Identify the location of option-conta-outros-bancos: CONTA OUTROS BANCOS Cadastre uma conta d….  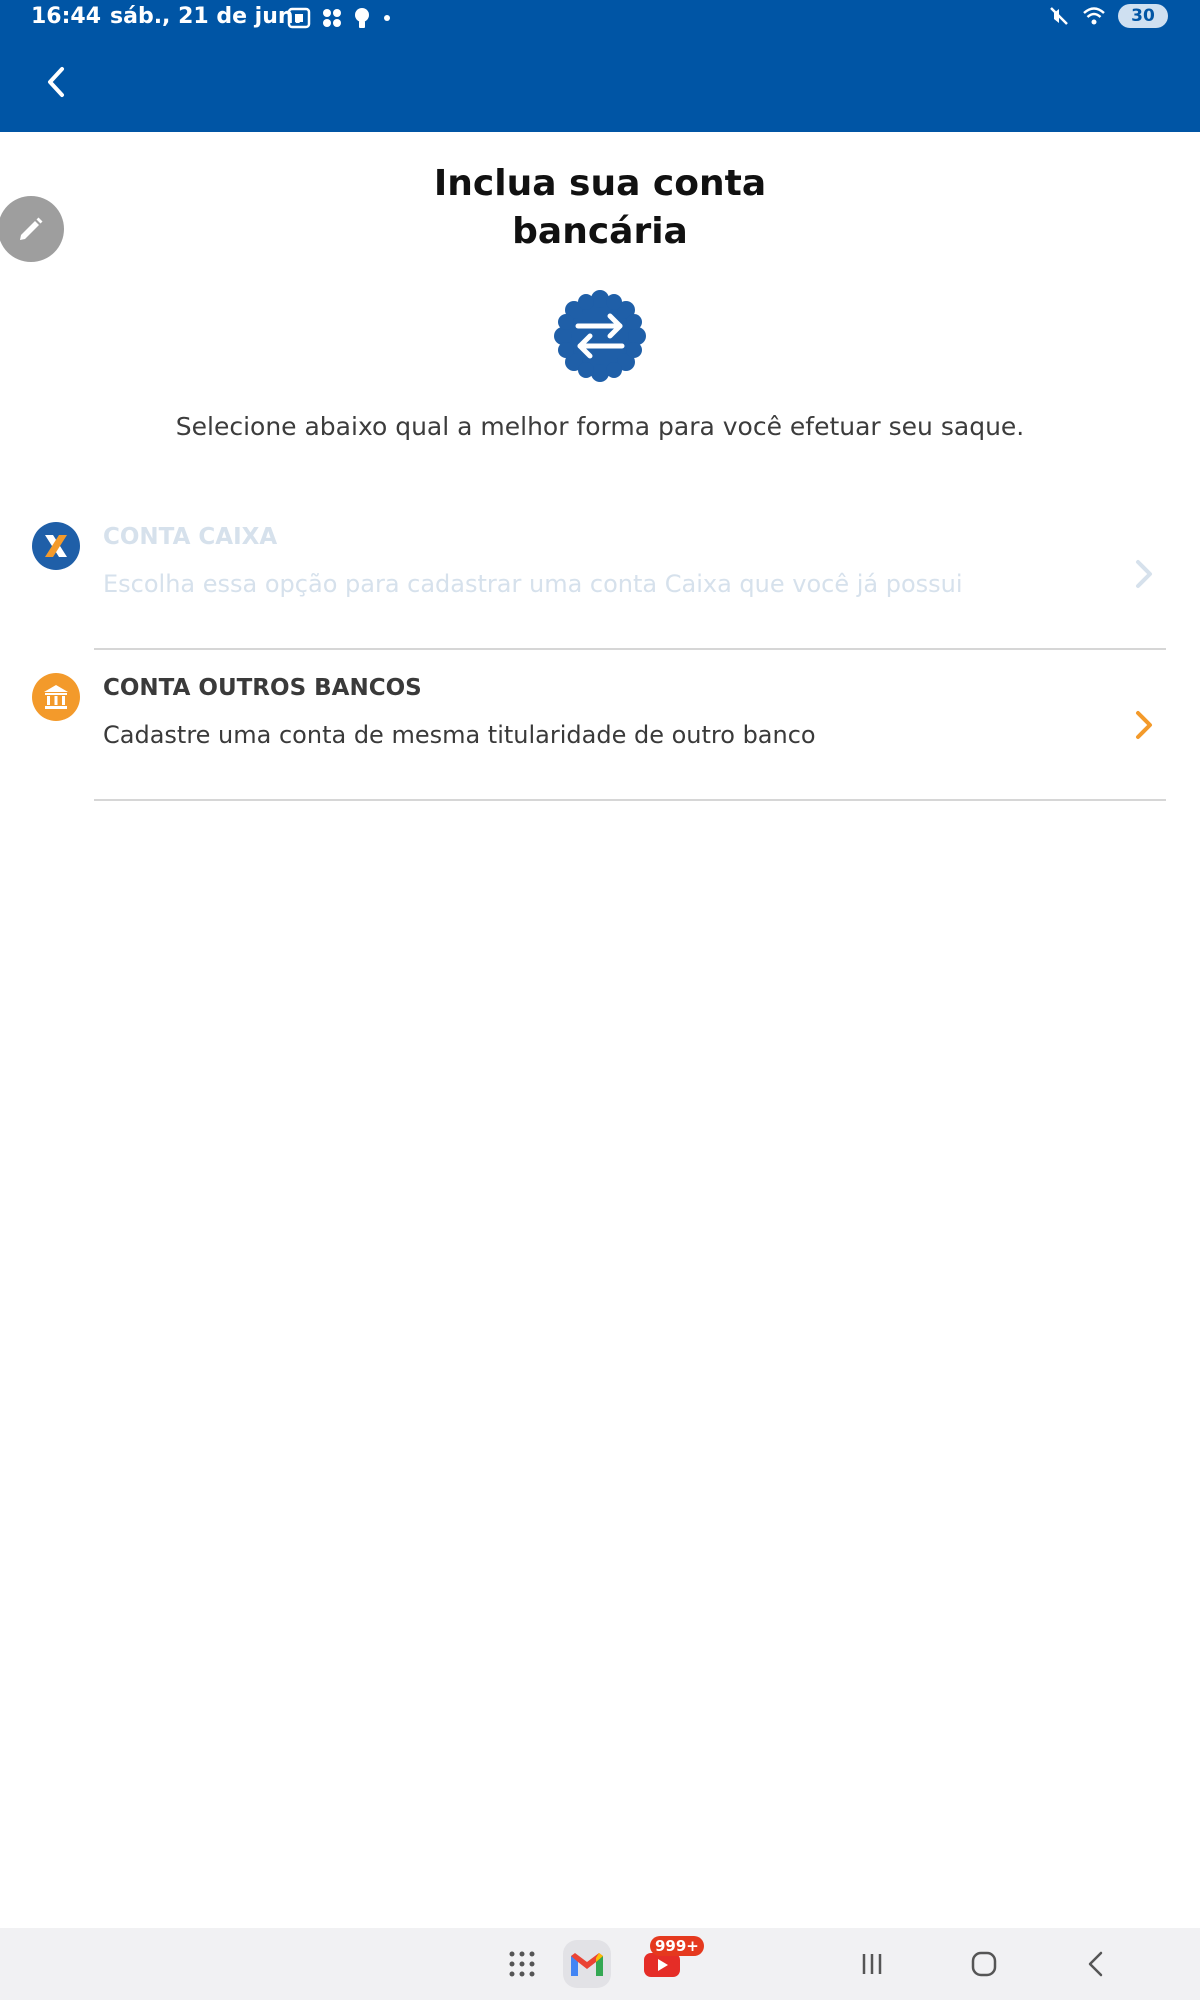
(600, 726).